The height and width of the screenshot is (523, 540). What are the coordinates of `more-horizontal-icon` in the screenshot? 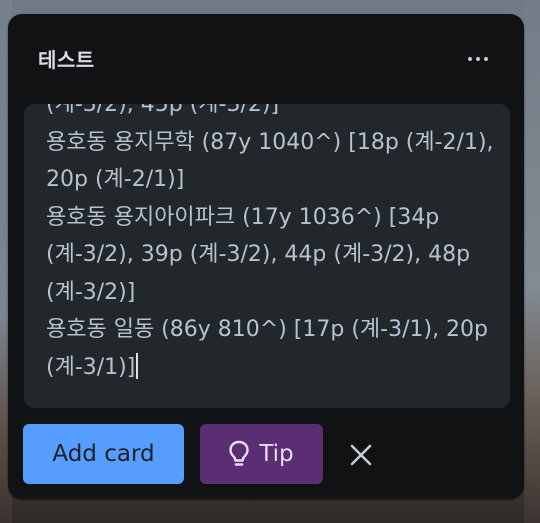 It's located at (470, 59).